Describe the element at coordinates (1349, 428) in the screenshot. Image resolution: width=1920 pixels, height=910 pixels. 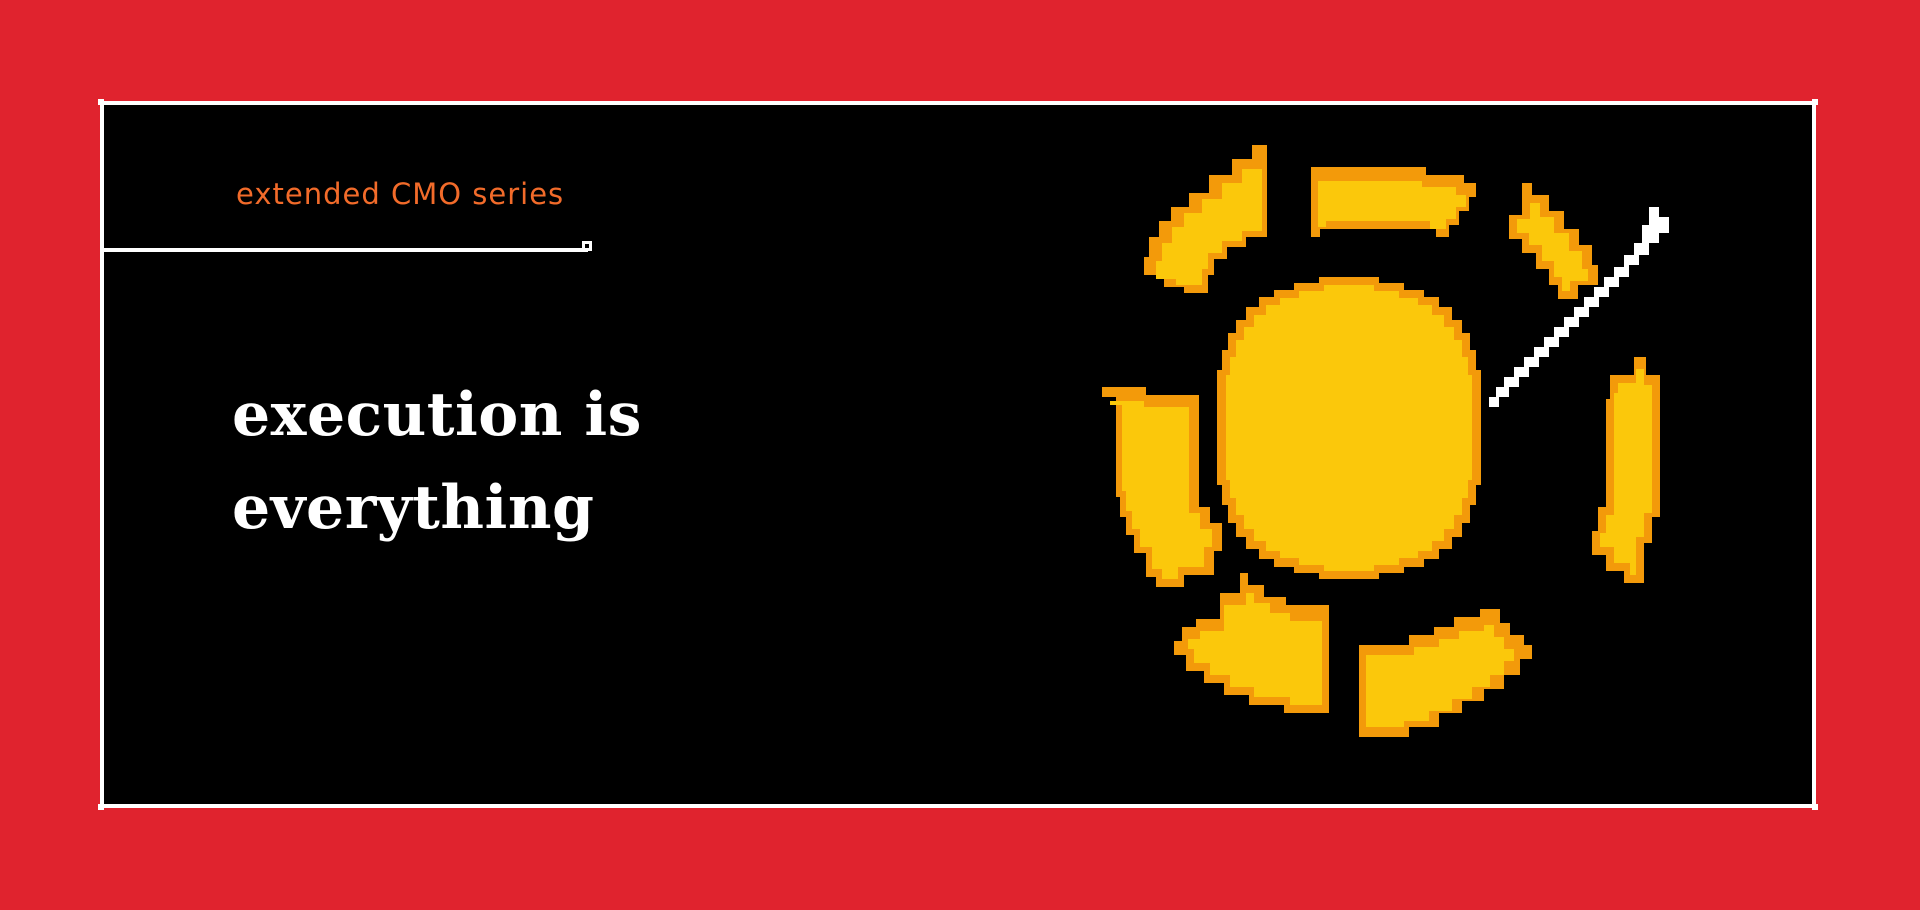
I see `sun-core` at that location.